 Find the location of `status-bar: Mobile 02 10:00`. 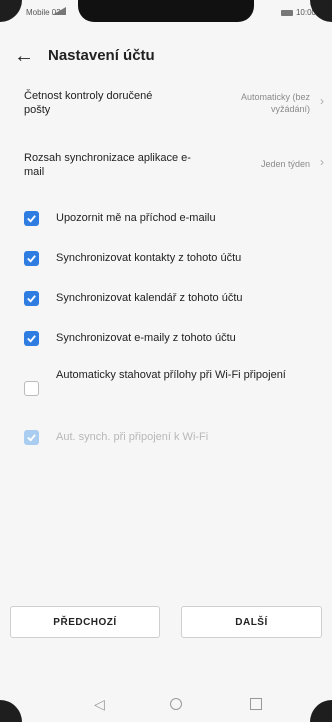

status-bar: Mobile 02 10:00 is located at coordinates (166, 15).